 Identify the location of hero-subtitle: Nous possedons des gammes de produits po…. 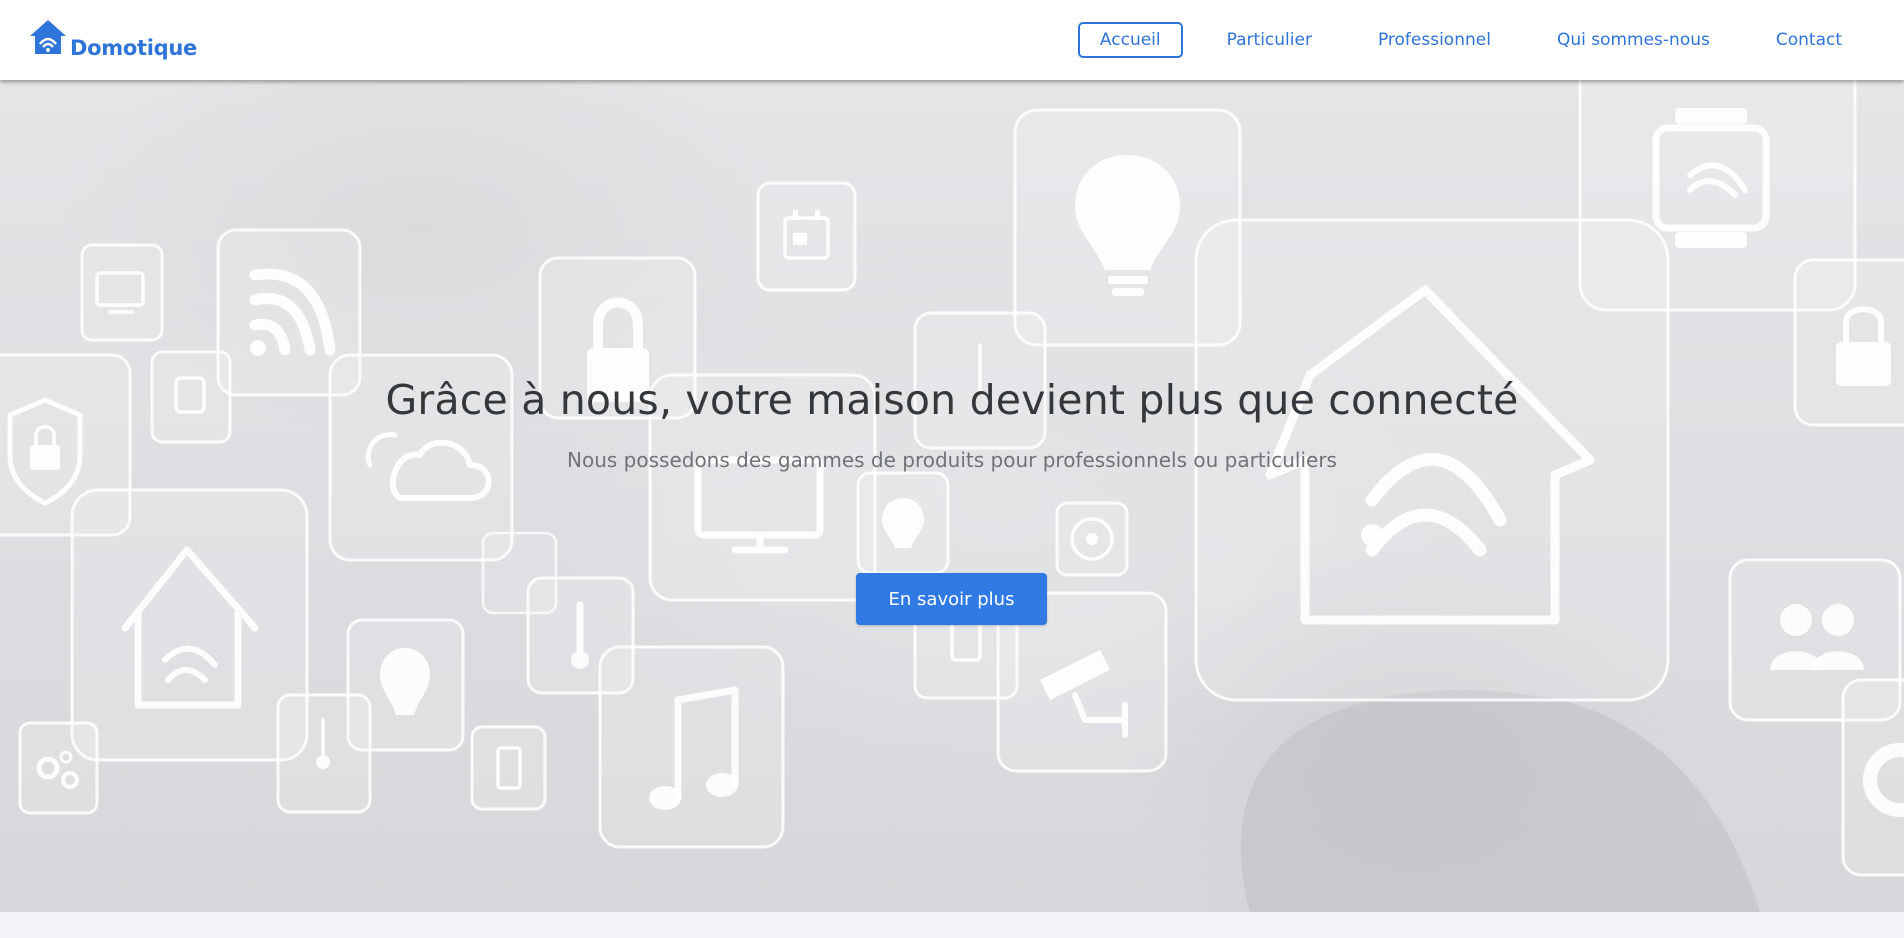
(952, 460).